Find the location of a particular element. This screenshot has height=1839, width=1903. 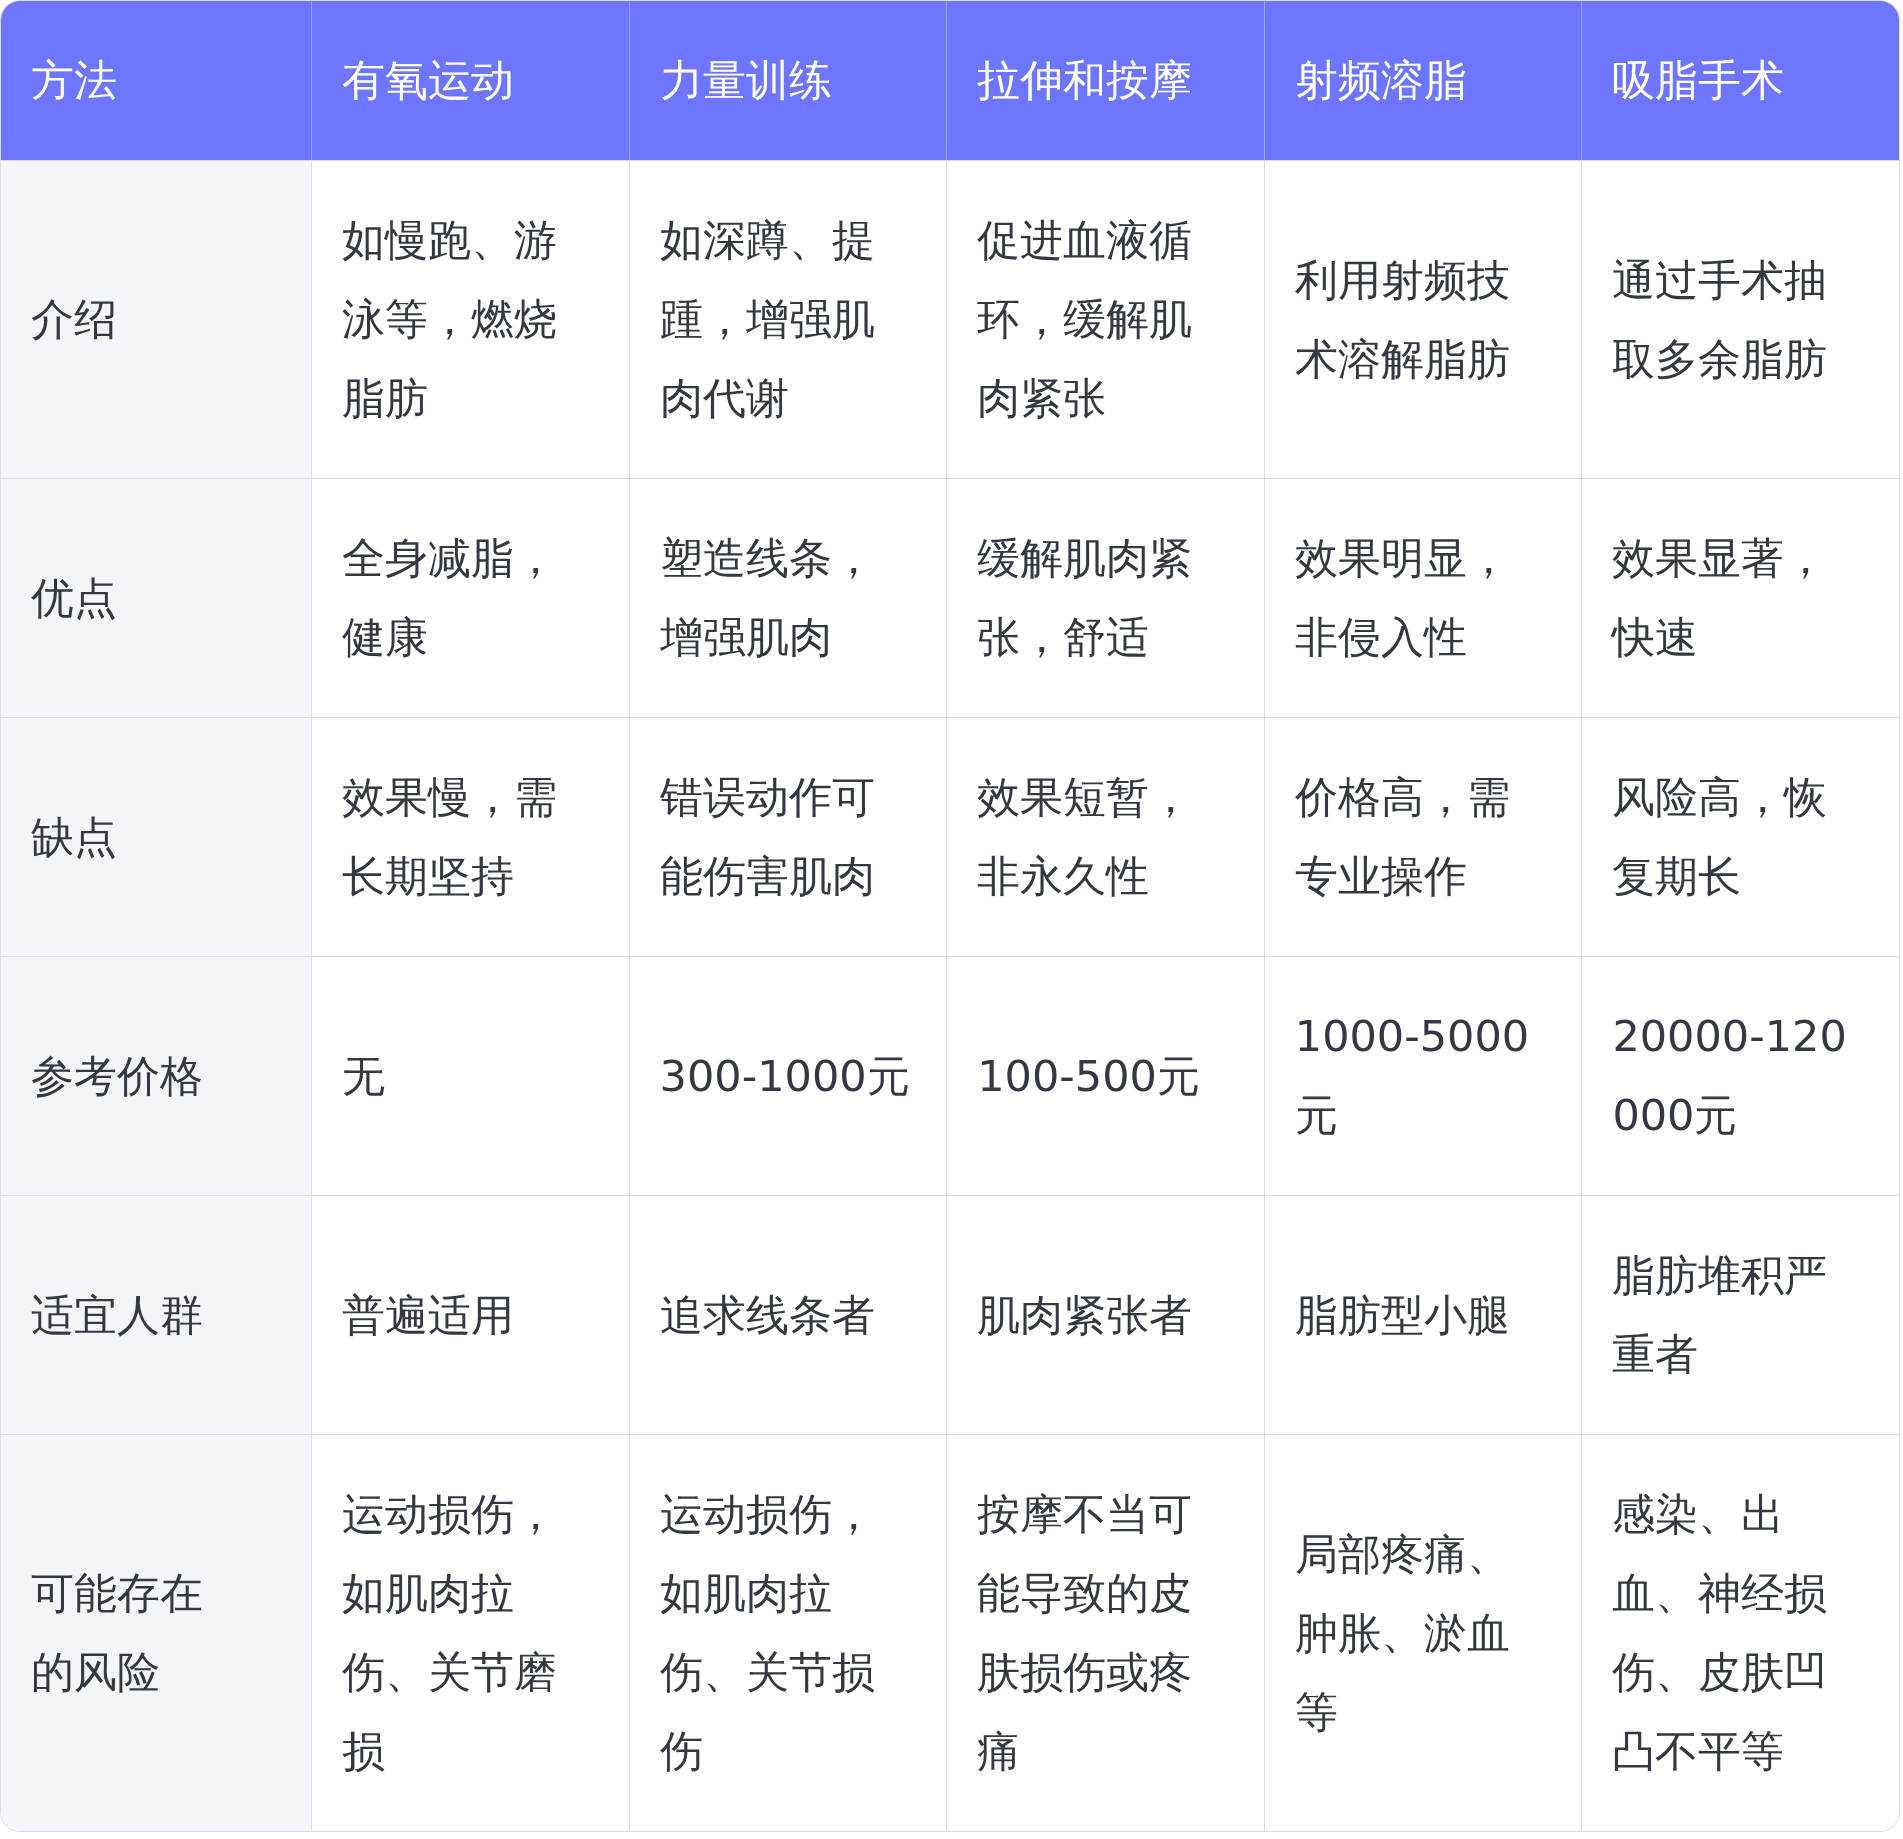

table-cell-text: 1000-5000元 is located at coordinates (1412, 1076).